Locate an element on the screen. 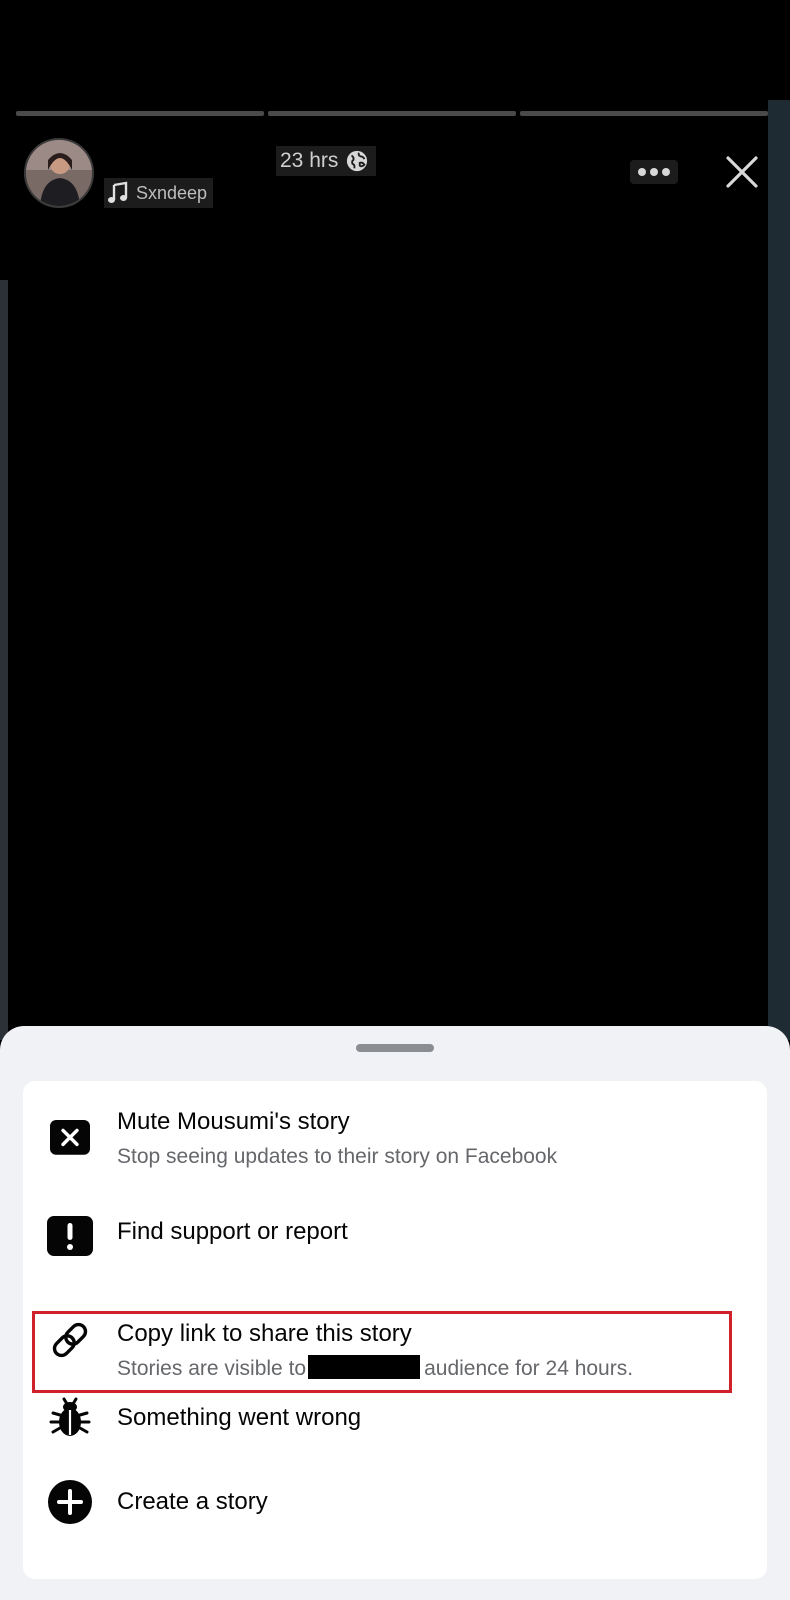 The width and height of the screenshot is (790, 1600). option-title: Find support or report is located at coordinates (232, 1231).